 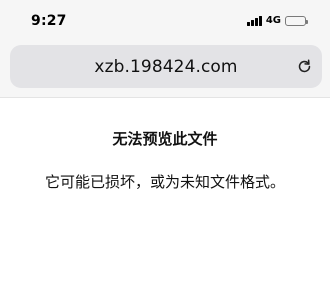 What do you see at coordinates (296, 21) in the screenshot?
I see `battery-icon` at bounding box center [296, 21].